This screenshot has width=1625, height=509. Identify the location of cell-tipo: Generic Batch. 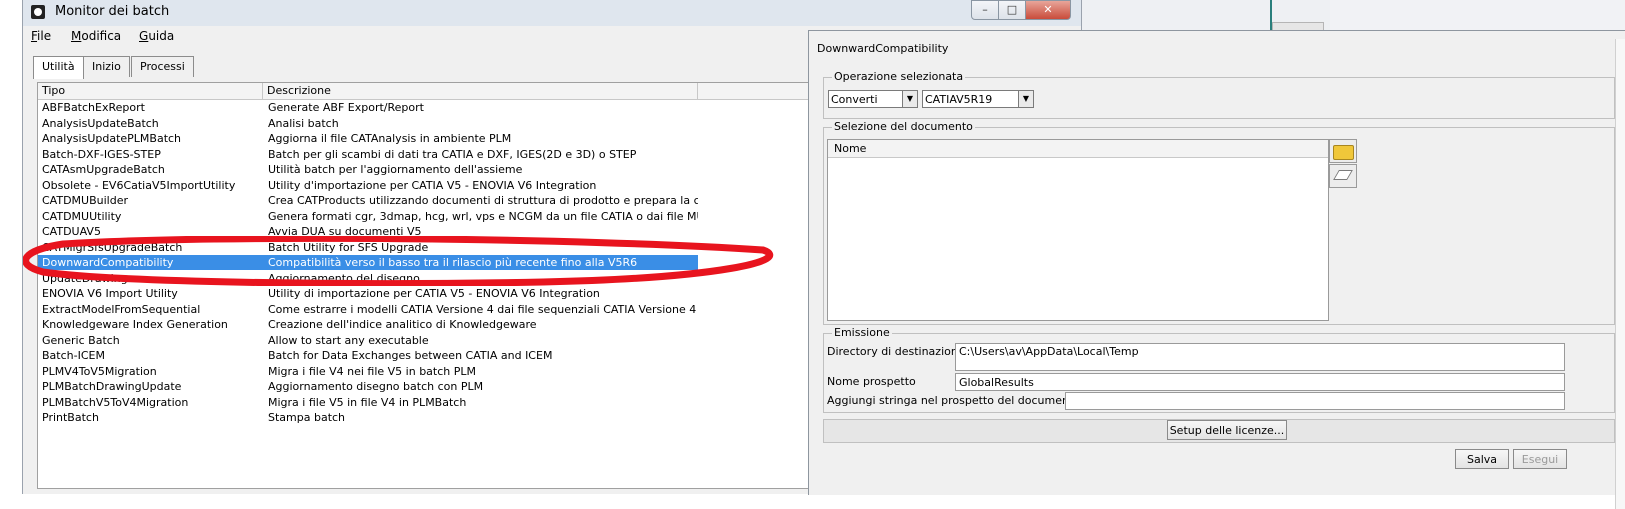
(81, 340).